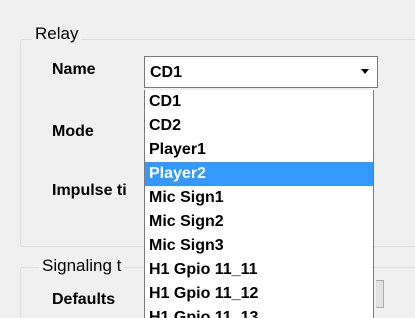 The height and width of the screenshot is (318, 415). Describe the element at coordinates (89, 190) in the screenshot. I see `impulse-time-label: Impulse ti` at that location.